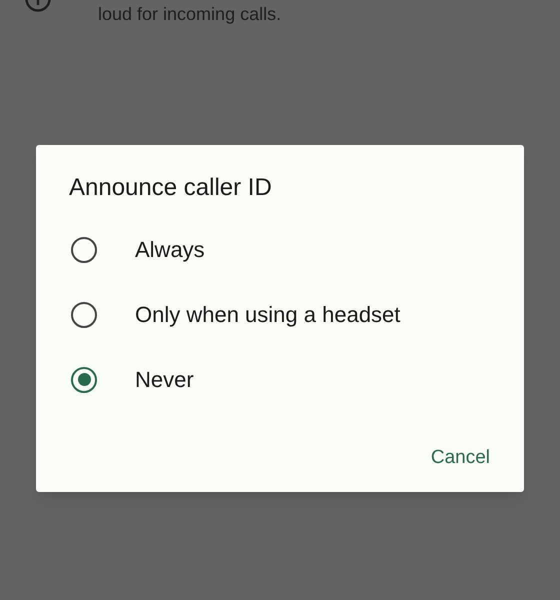 The height and width of the screenshot is (600, 560). What do you see at coordinates (190, 14) in the screenshot?
I see `description-text: loud for incoming calls.` at bounding box center [190, 14].